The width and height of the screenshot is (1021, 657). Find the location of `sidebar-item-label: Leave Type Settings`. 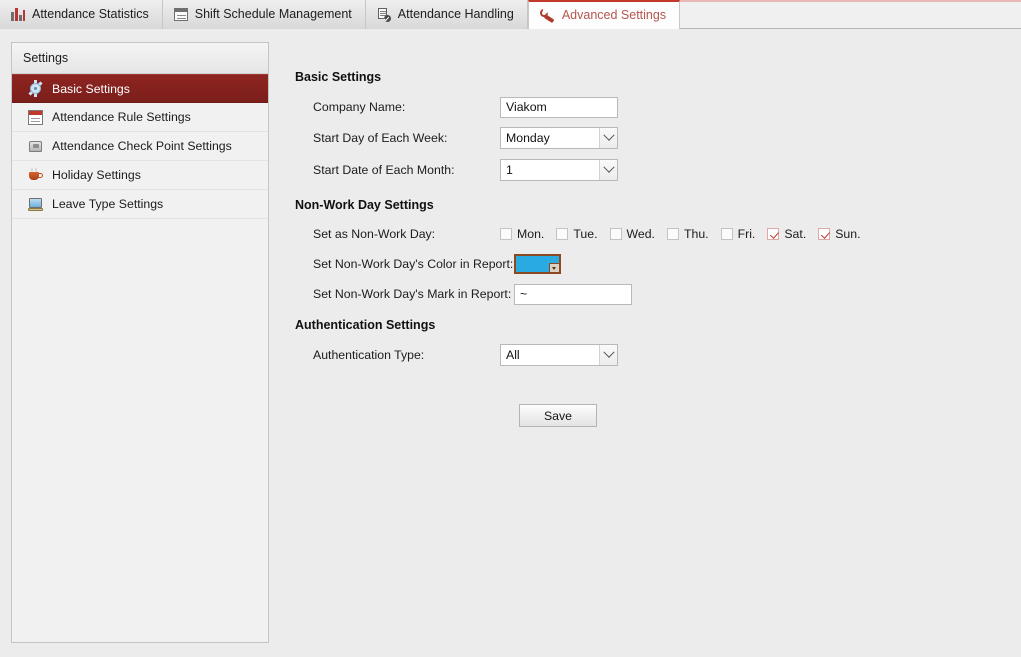

sidebar-item-label: Leave Type Settings is located at coordinates (108, 204).